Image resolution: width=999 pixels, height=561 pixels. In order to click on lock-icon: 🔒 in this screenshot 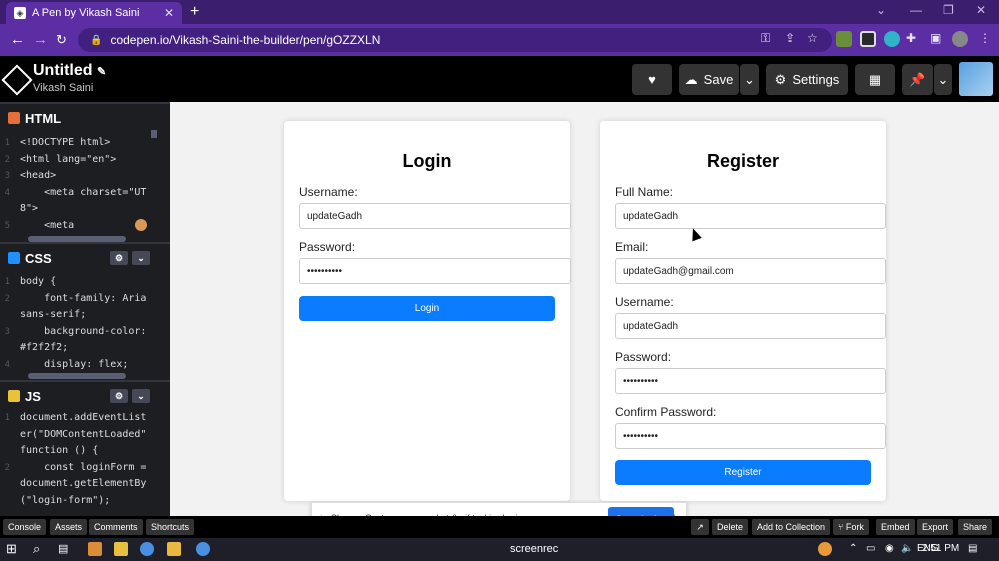, I will do `click(96, 40)`.